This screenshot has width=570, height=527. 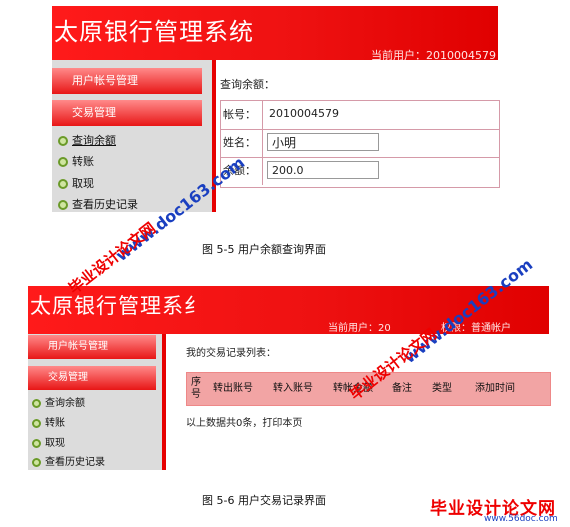 What do you see at coordinates (118, 306) in the screenshot?
I see `app-title: 太原银行管理系纟` at bounding box center [118, 306].